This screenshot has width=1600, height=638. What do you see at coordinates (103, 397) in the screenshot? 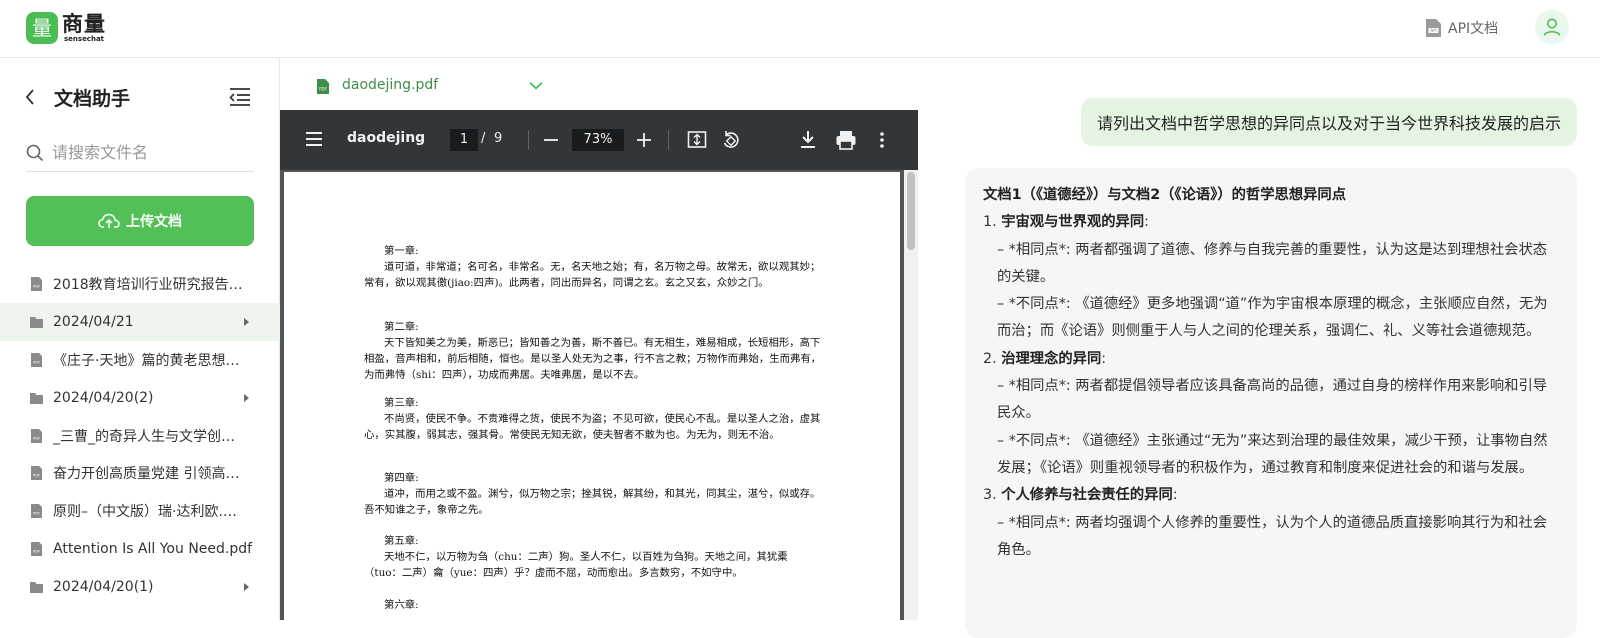
I see `file-item-label: 2024/04/20(2)` at bounding box center [103, 397].